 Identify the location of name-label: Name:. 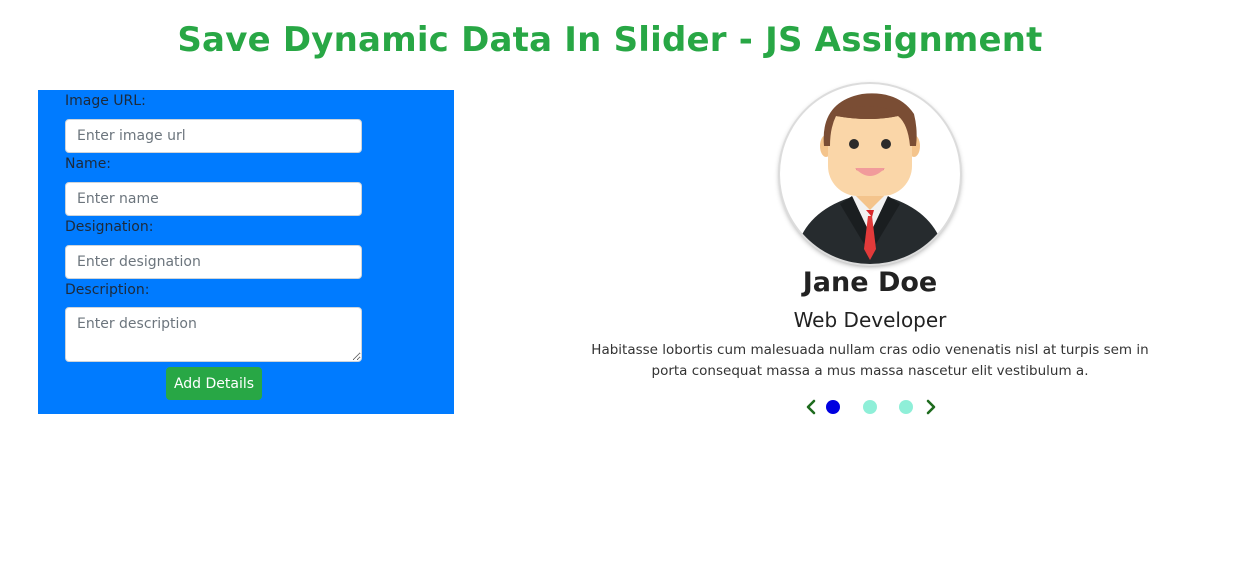
(88, 164).